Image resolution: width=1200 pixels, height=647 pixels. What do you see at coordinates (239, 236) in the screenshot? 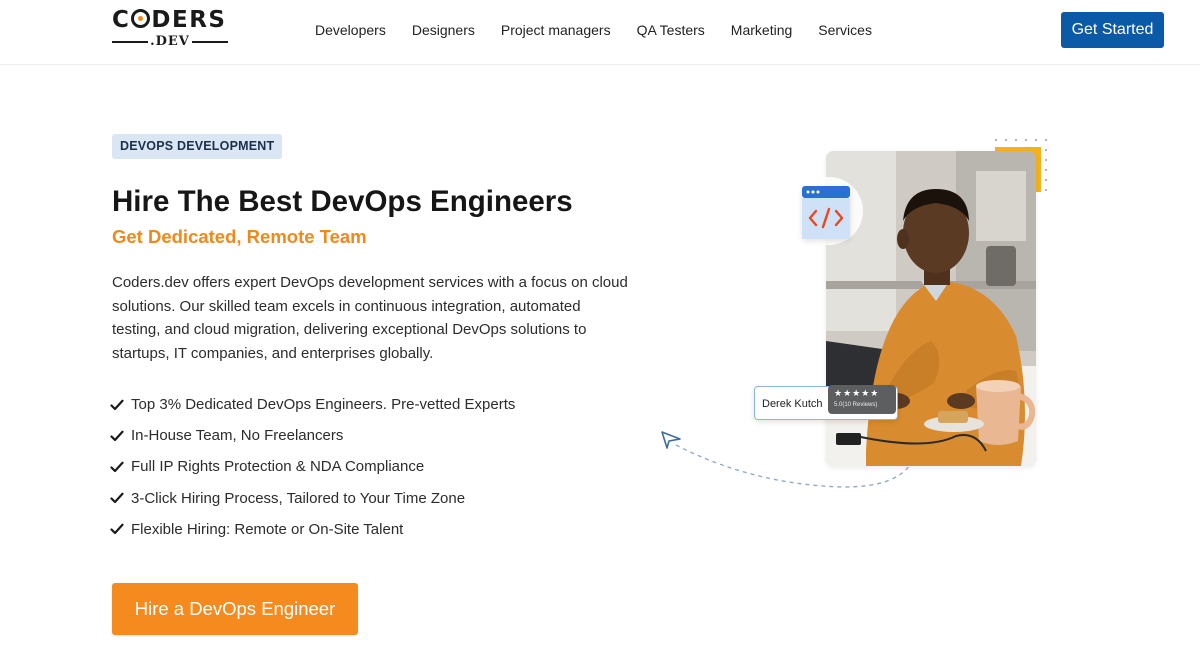
I see `page-subtitle: Get Dedicated, Remote Team` at bounding box center [239, 236].